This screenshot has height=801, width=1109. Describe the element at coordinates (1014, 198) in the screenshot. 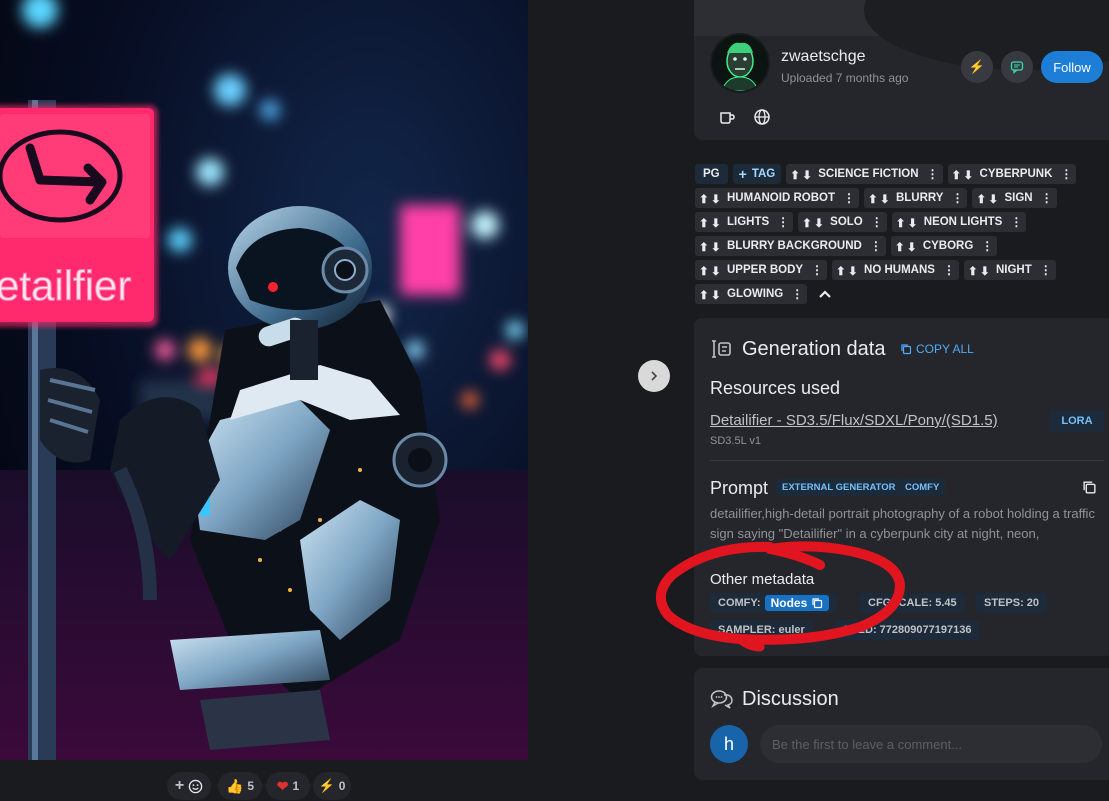

I see `tag-item: ⬆ ⬇ SIGN ⋮` at that location.